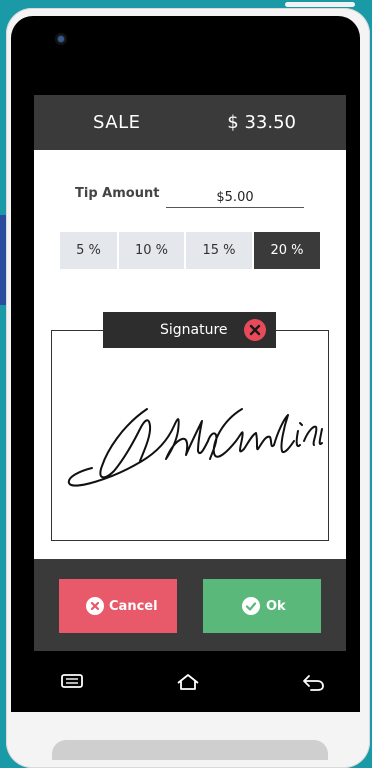 Image resolution: width=372 pixels, height=768 pixels. I want to click on clear-signature-button, so click(255, 330).